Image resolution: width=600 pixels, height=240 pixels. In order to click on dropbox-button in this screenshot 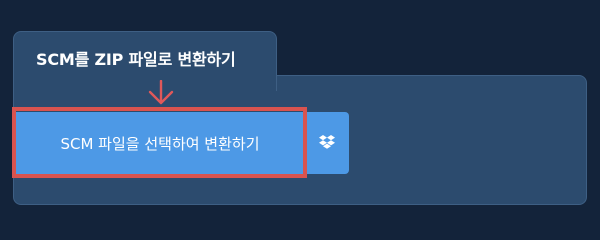, I will do `click(326, 143)`.